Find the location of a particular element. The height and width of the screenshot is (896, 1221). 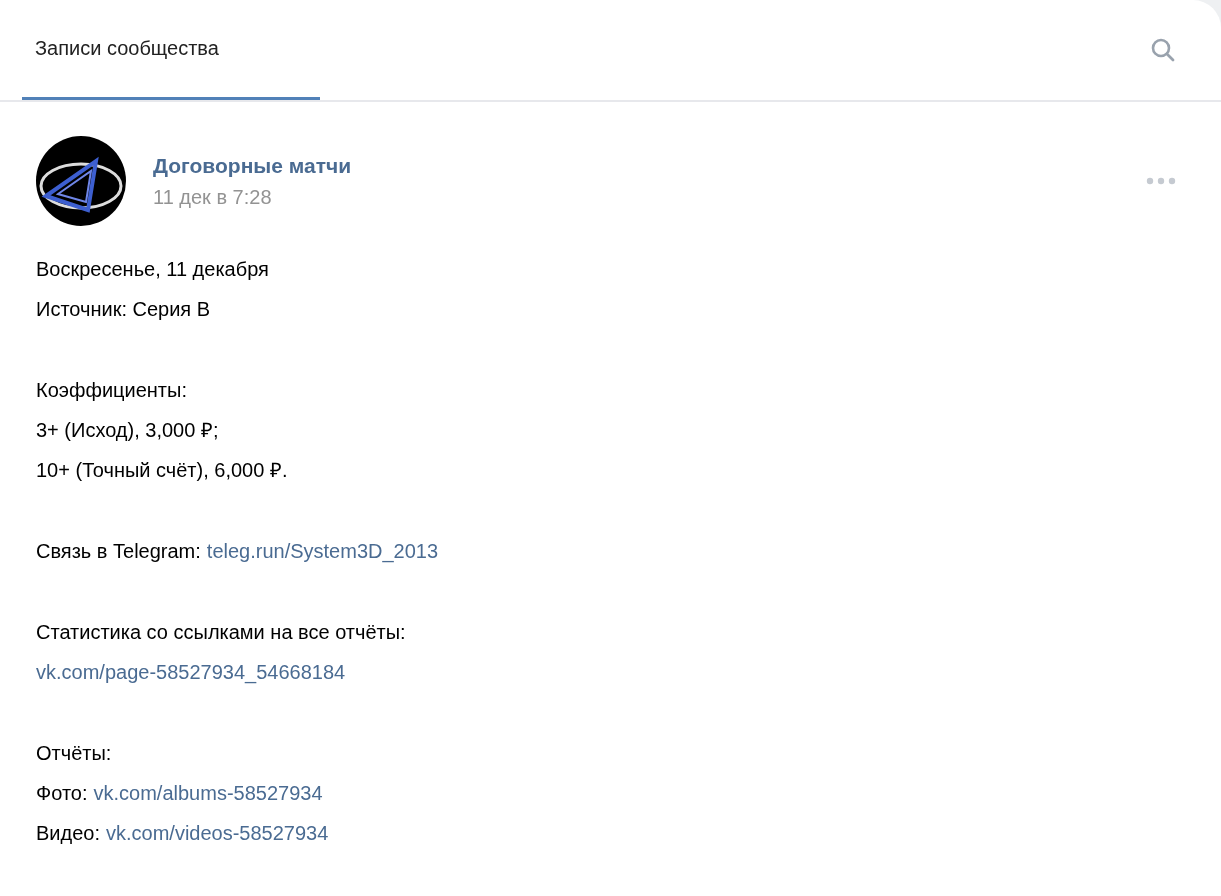

post-text: Коэффициенты: is located at coordinates (111, 390).